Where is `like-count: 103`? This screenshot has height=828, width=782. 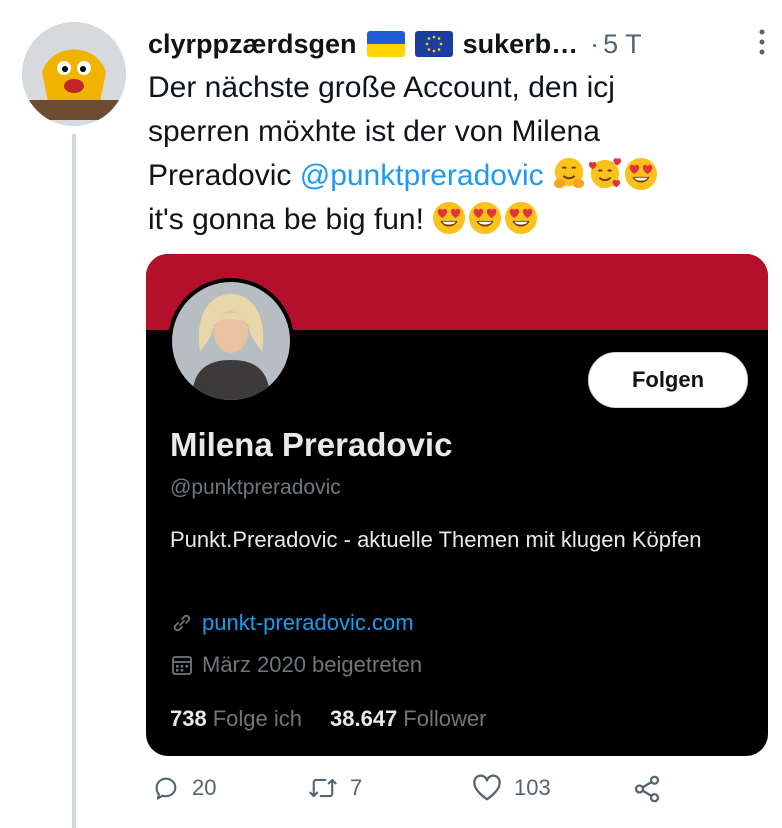 like-count: 103 is located at coordinates (532, 787).